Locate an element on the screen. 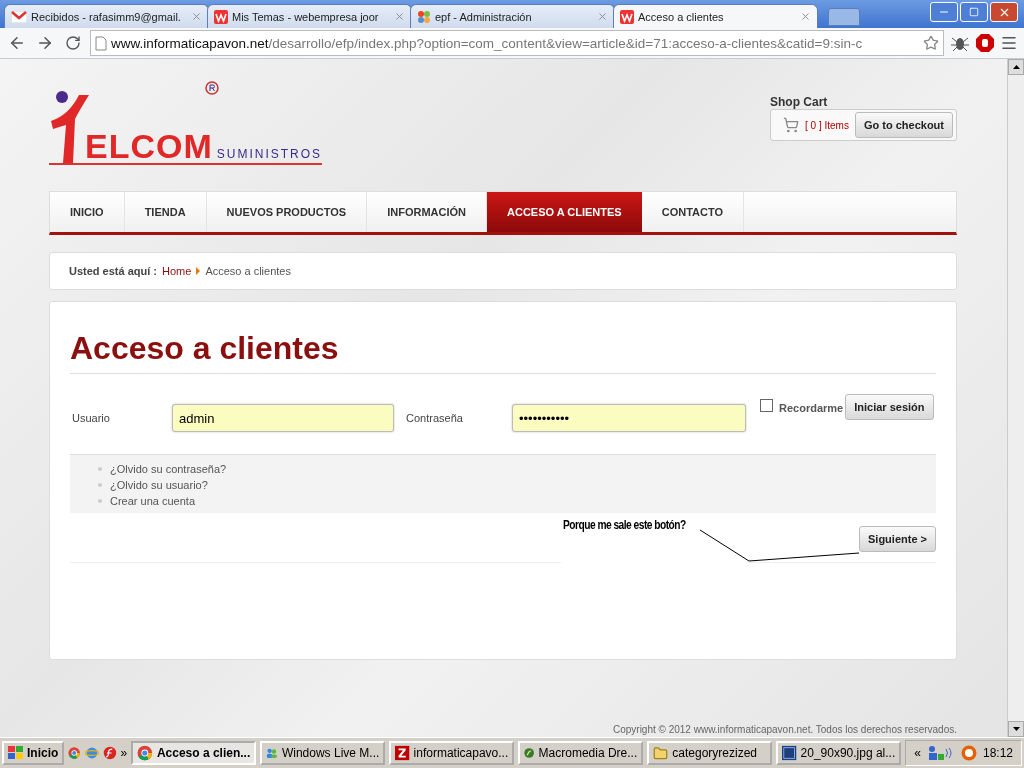  down-triangle-icon is located at coordinates (1016, 729).